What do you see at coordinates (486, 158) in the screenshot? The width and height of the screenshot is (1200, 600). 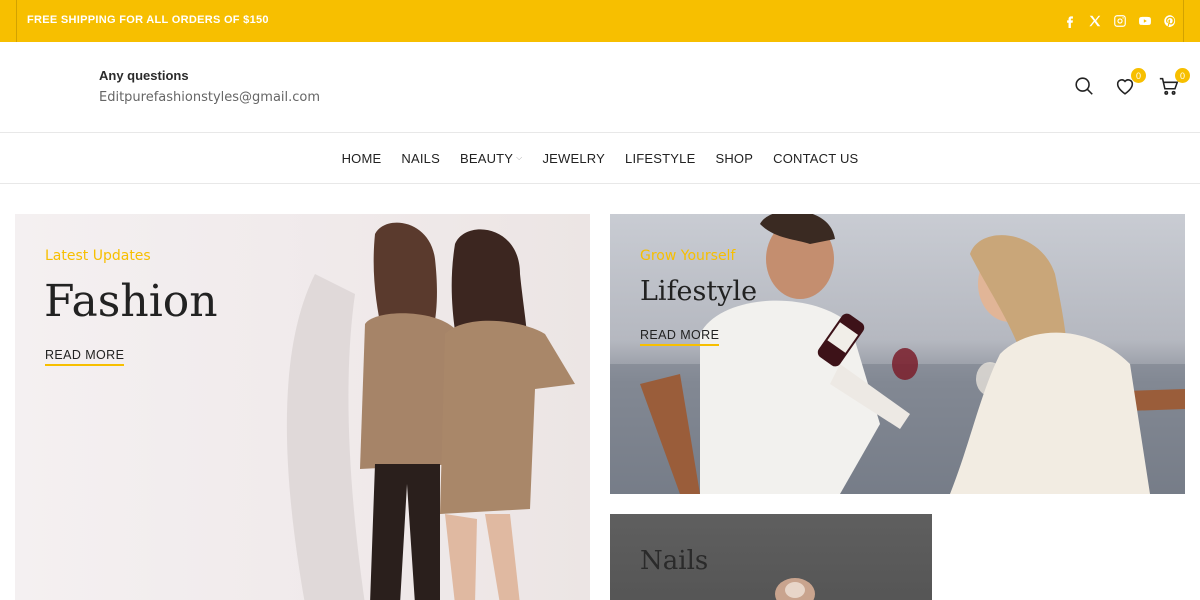 I see `nav-item-label: BEAUTY` at bounding box center [486, 158].